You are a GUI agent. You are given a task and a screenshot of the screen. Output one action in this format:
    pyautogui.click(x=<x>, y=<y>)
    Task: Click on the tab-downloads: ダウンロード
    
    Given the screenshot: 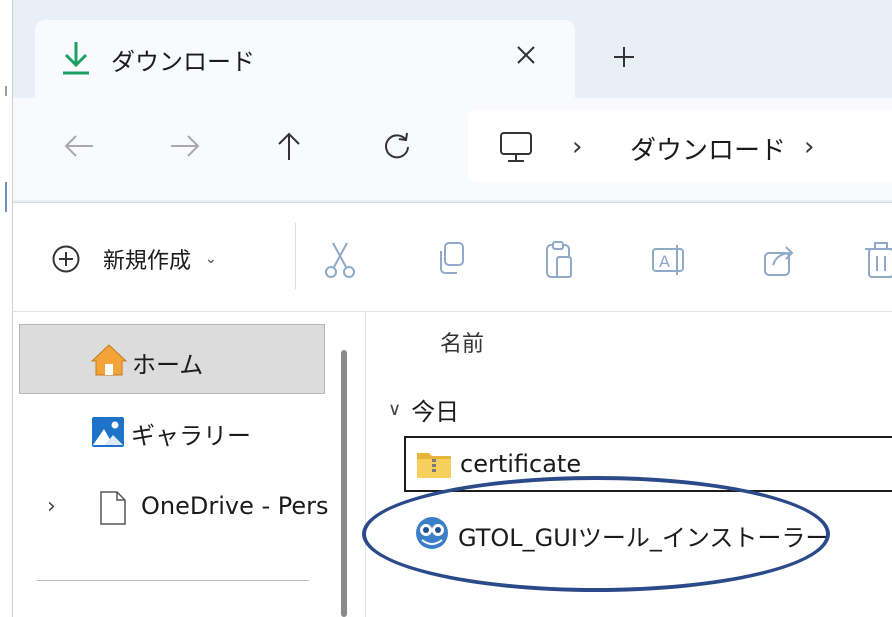 What is the action you would take?
    pyautogui.click(x=305, y=59)
    